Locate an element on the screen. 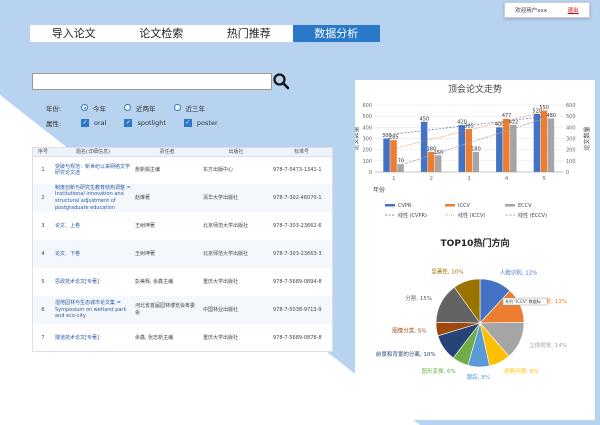 The image size is (600, 425). legend-trend-label: 线性 (ICCV) is located at coordinates (471, 215).